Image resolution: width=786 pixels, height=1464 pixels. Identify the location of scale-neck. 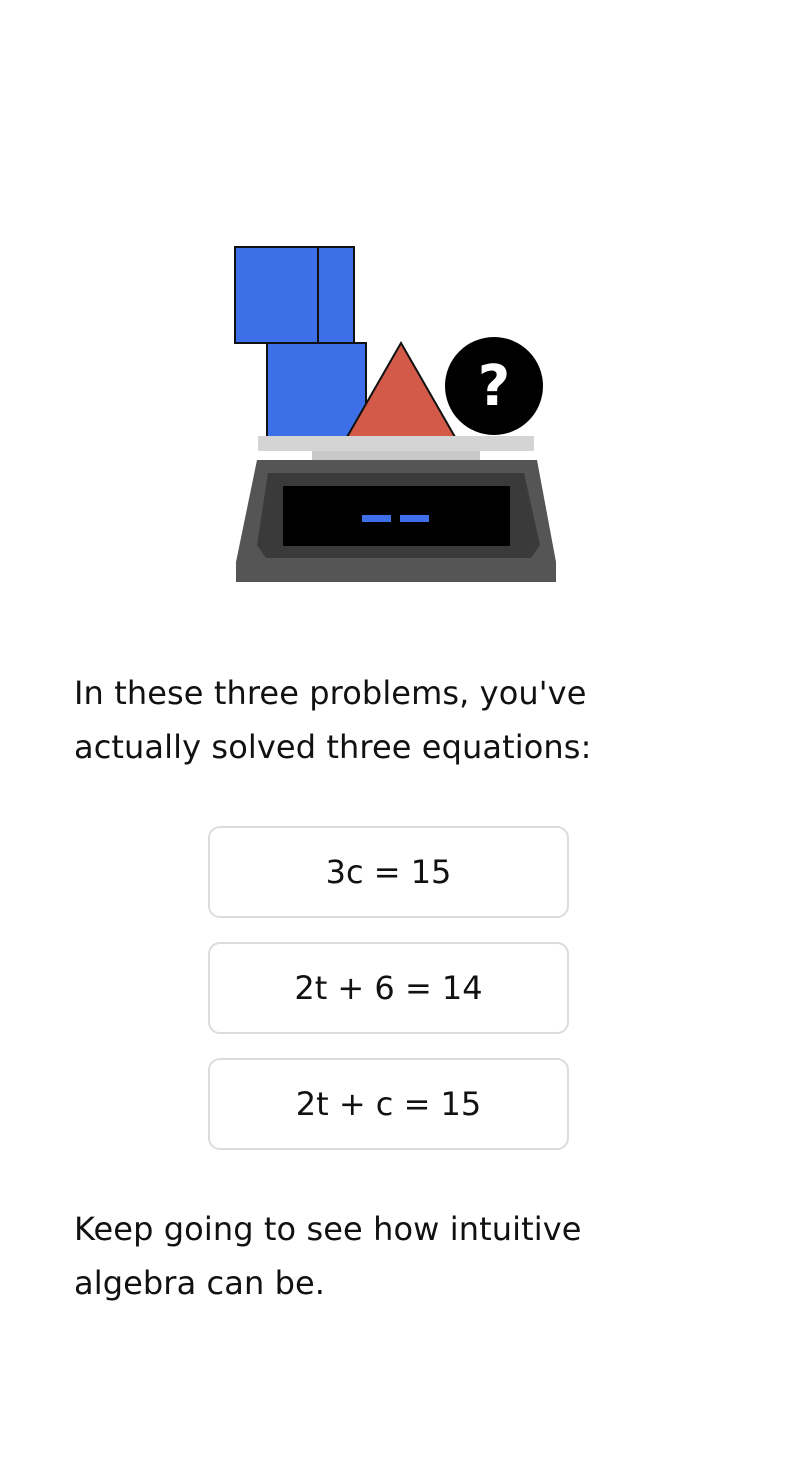
(396, 455).